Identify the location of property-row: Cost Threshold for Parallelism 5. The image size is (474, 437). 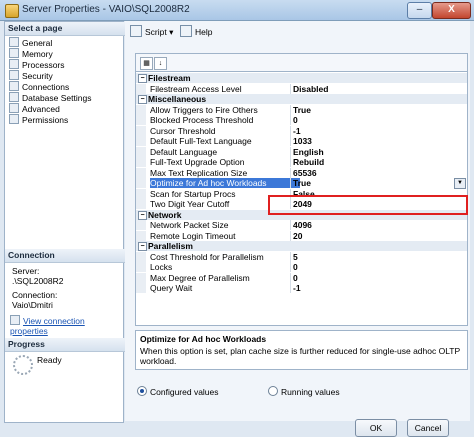
(301, 256).